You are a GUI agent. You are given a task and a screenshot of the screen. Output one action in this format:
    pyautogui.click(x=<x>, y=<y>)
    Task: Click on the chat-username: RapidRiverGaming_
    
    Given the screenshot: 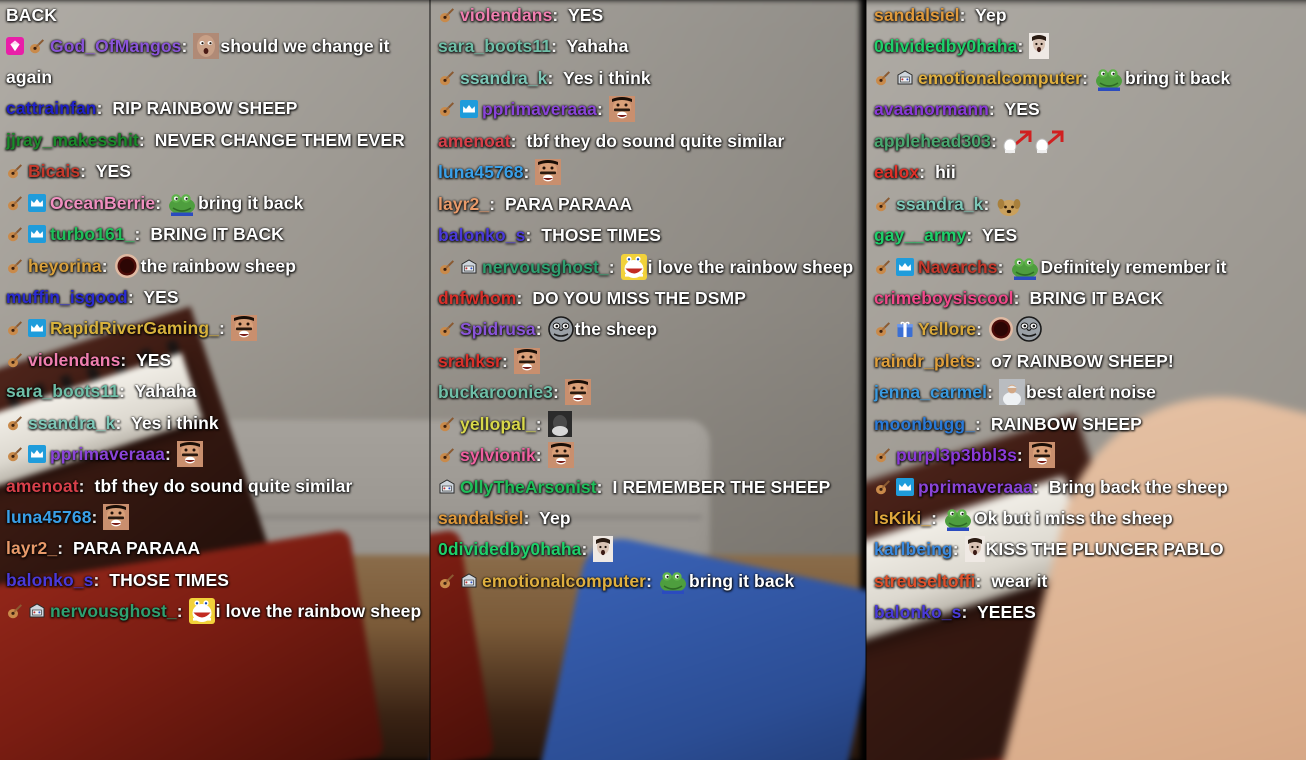 What is the action you would take?
    pyautogui.click(x=134, y=328)
    